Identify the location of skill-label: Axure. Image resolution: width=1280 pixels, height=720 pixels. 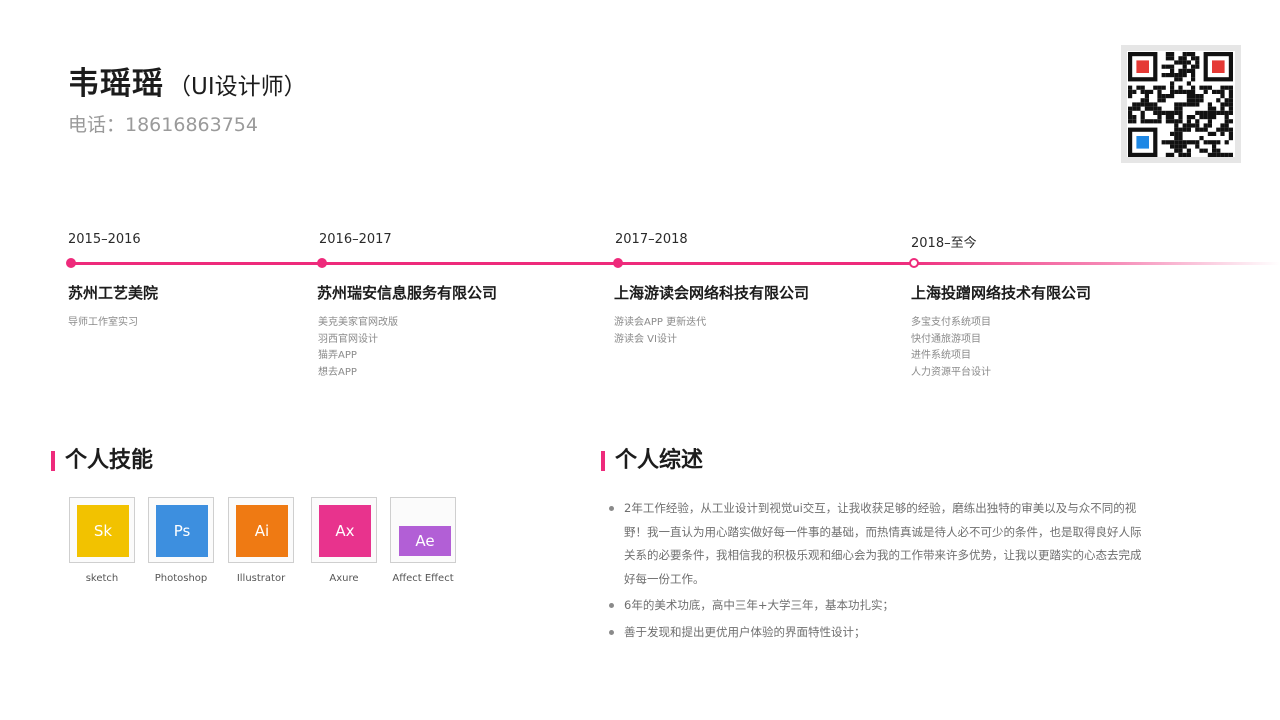
(344, 578).